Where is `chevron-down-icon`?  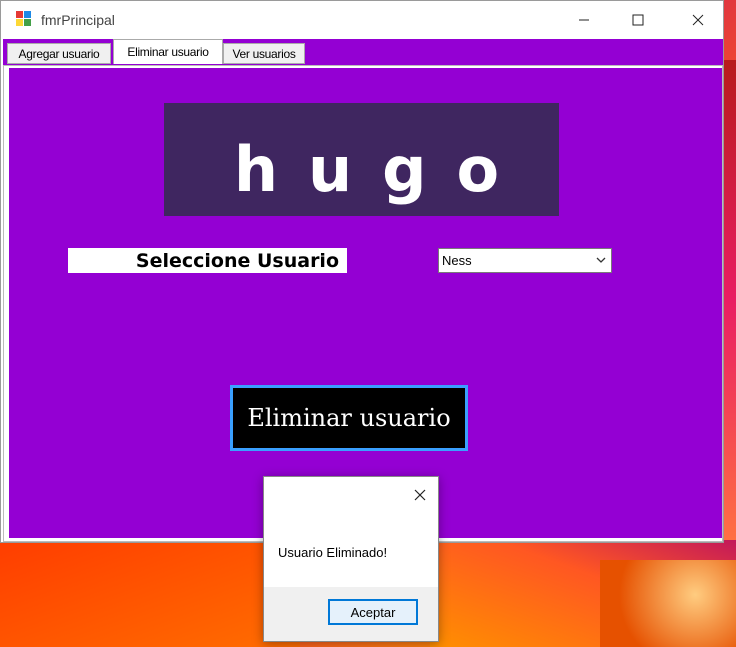 chevron-down-icon is located at coordinates (601, 260).